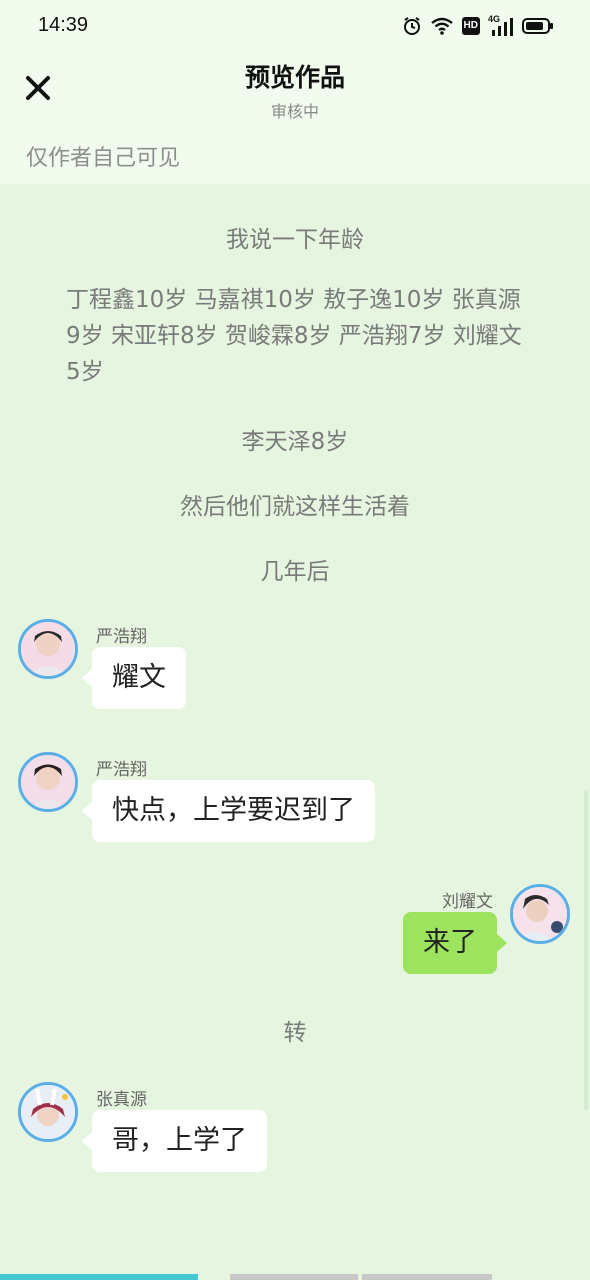 This screenshot has width=590, height=1280. What do you see at coordinates (294, 77) in the screenshot?
I see `page-title: 预览作品` at bounding box center [294, 77].